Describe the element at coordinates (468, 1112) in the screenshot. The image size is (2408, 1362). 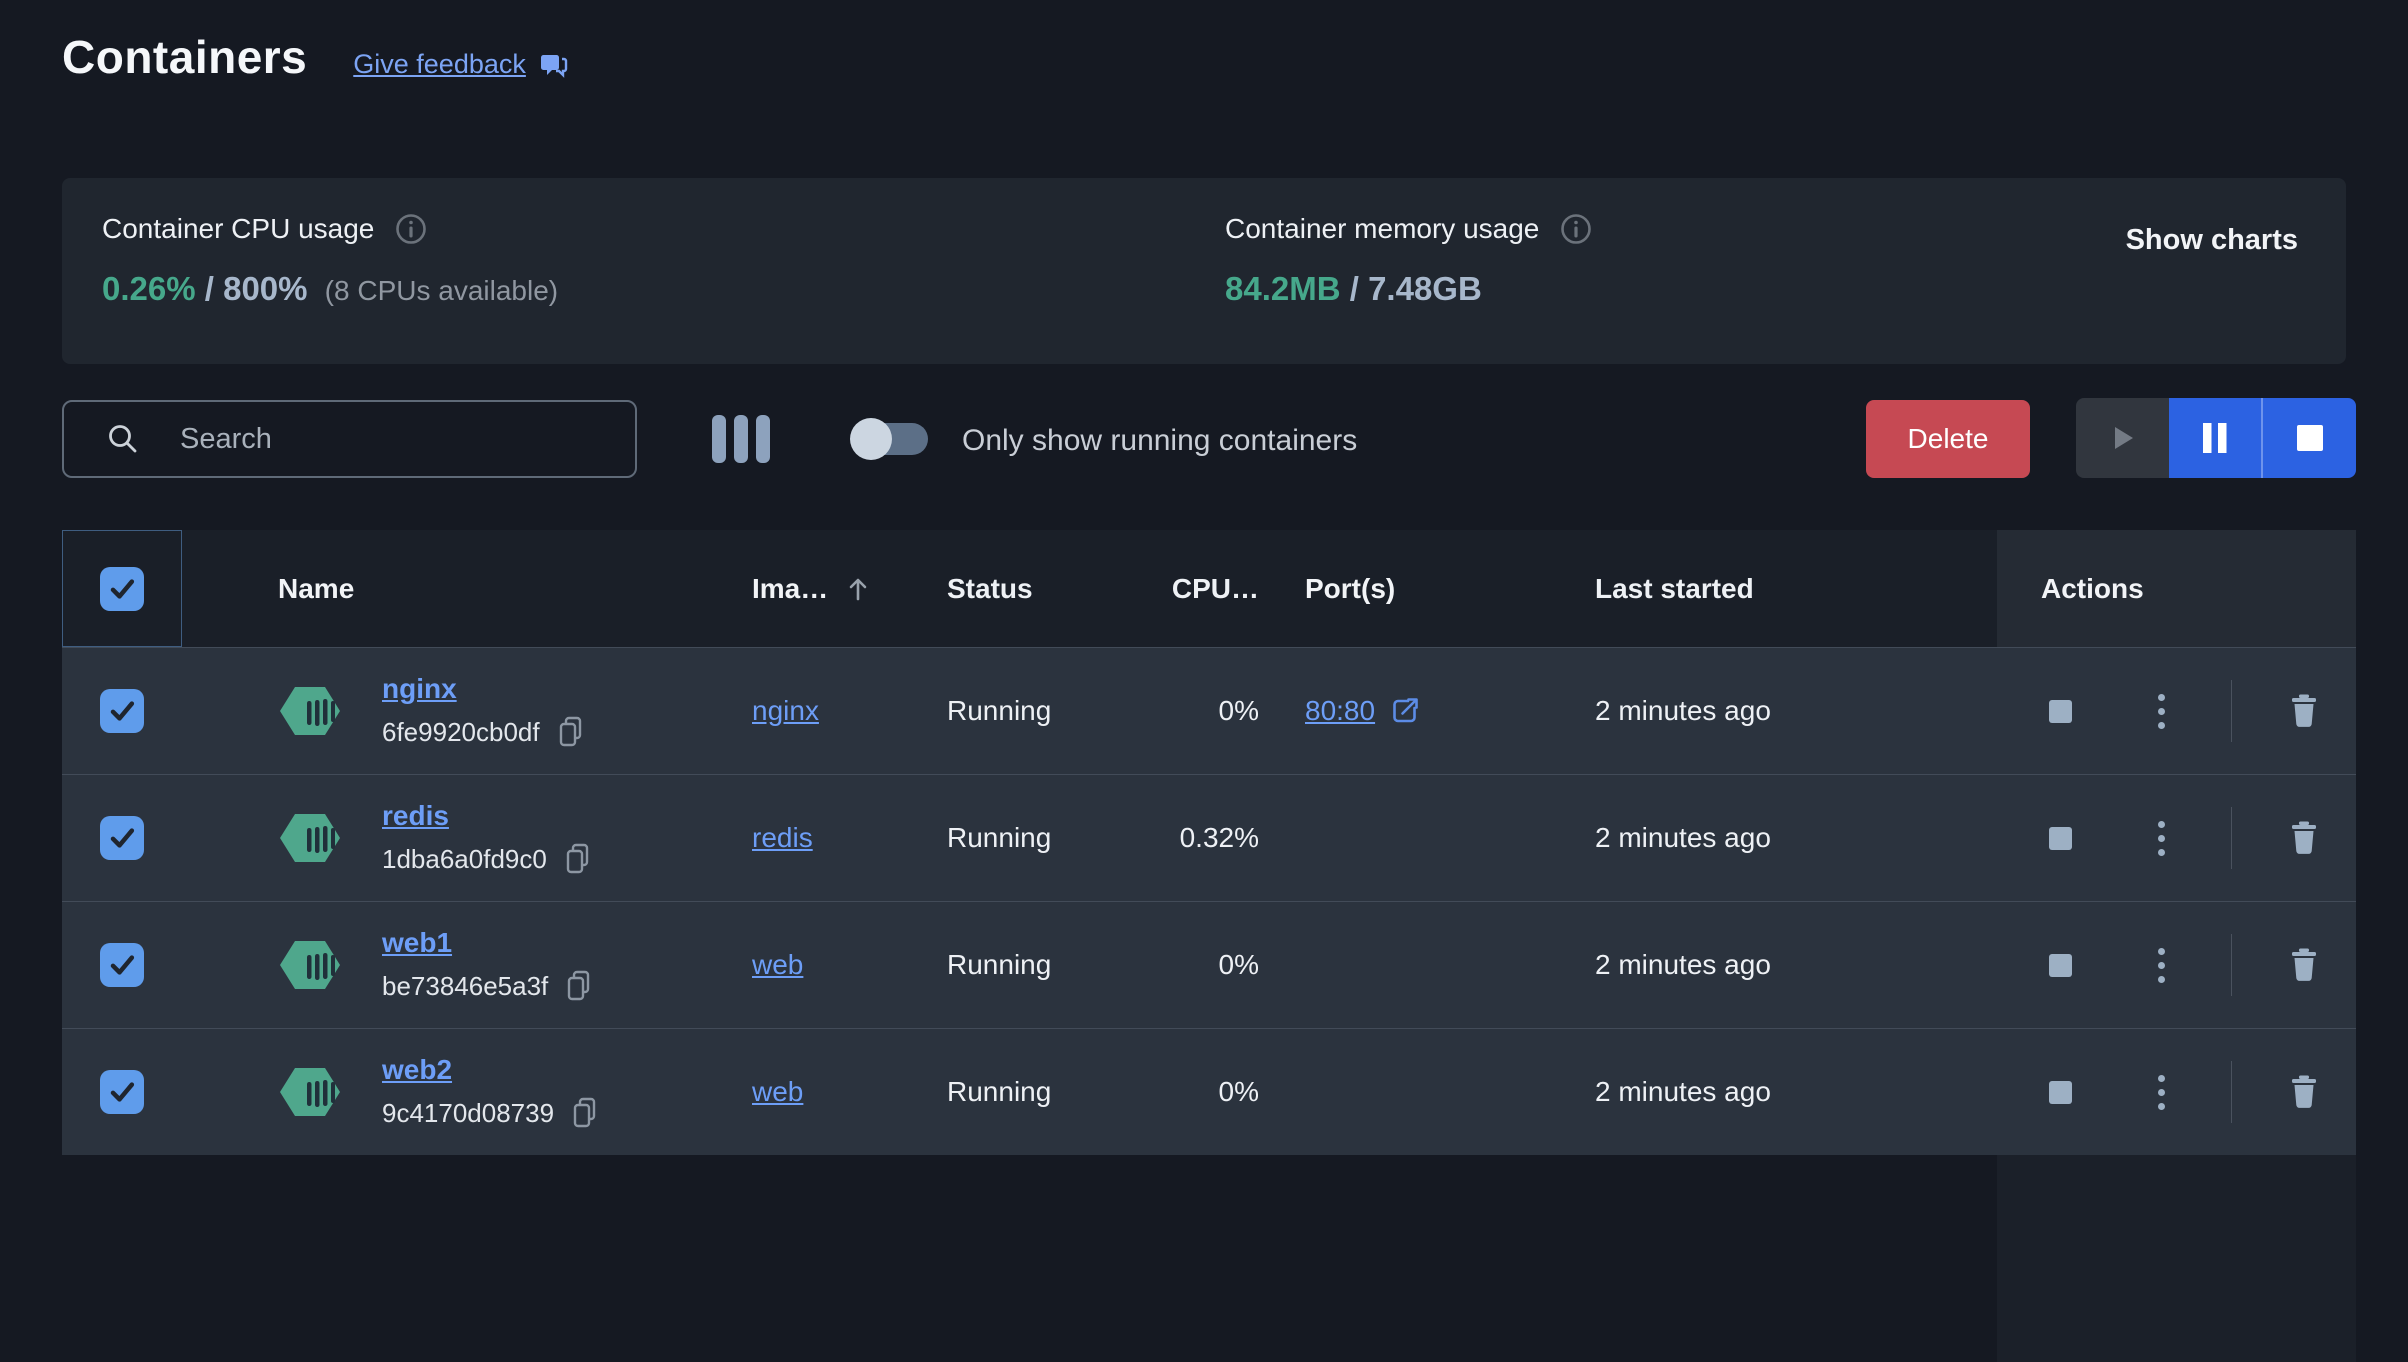
I see `container-id: 9c4170d08739` at that location.